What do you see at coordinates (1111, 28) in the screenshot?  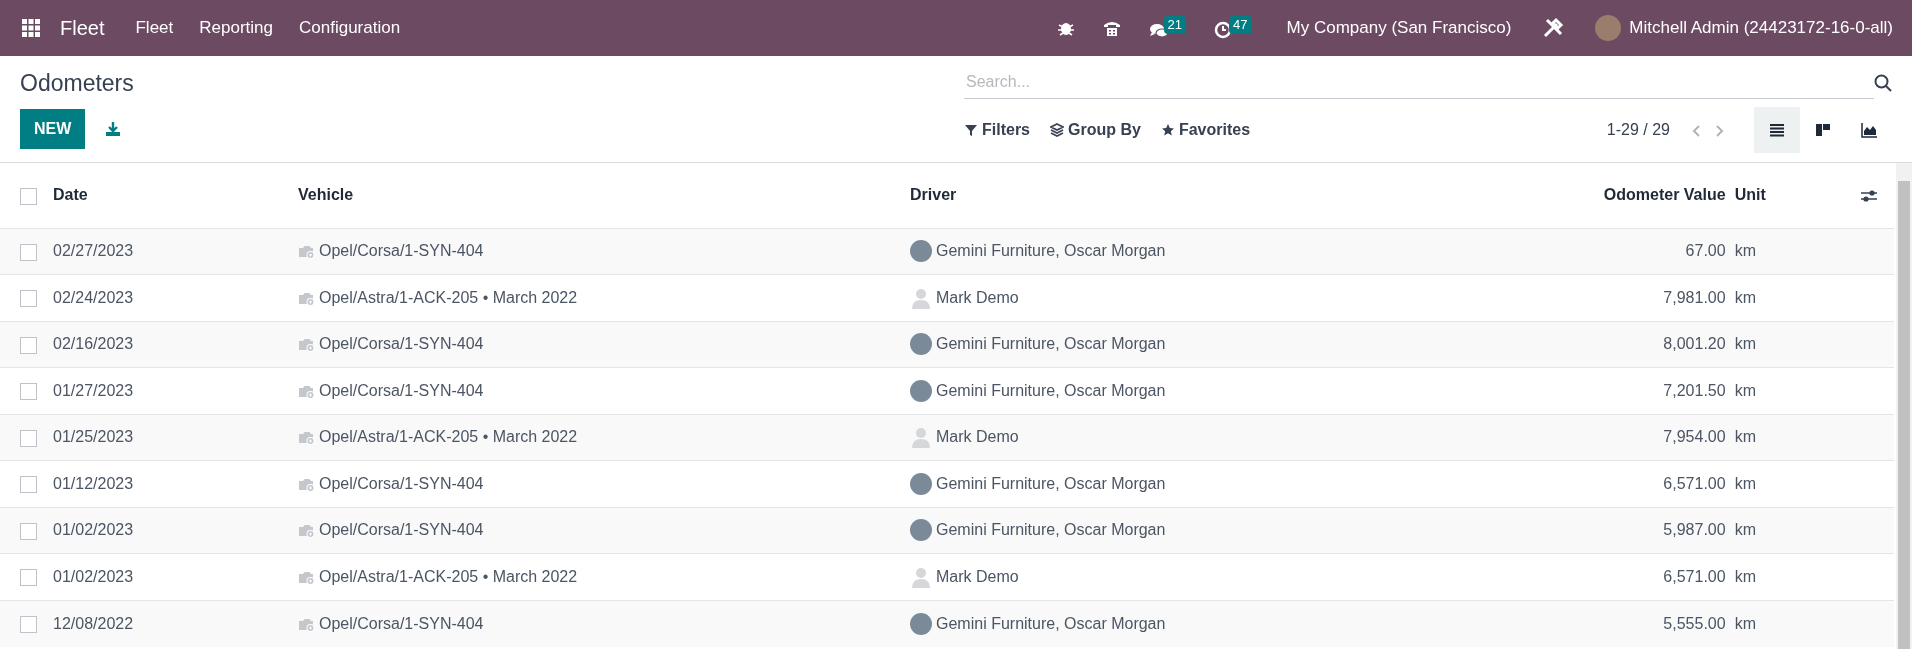 I see `phone-icon` at bounding box center [1111, 28].